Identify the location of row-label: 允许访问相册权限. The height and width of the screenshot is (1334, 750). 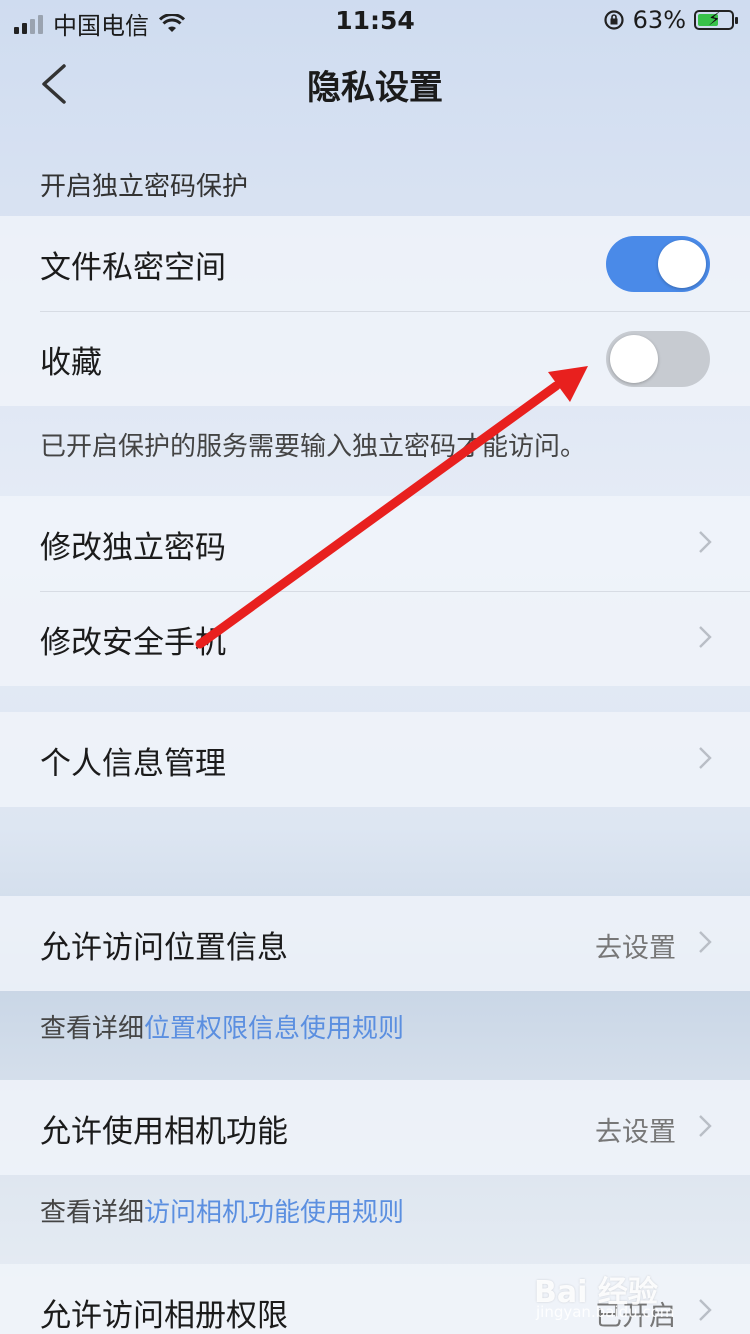
(164, 1316).